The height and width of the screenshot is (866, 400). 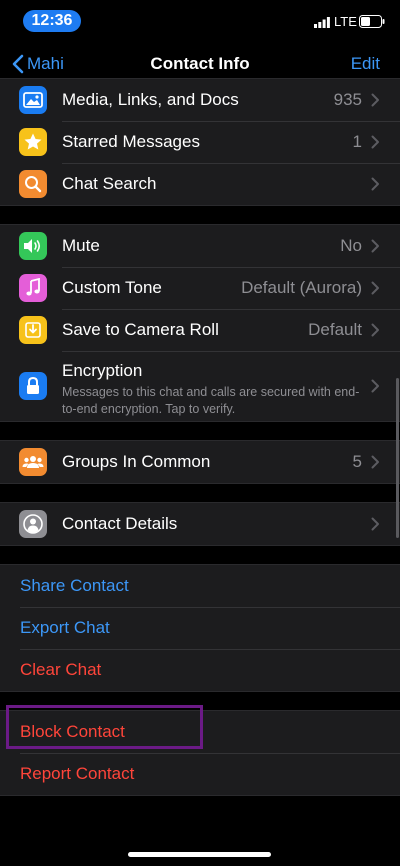 What do you see at coordinates (72, 732) in the screenshot?
I see `block-contact-button: Block Contact` at bounding box center [72, 732].